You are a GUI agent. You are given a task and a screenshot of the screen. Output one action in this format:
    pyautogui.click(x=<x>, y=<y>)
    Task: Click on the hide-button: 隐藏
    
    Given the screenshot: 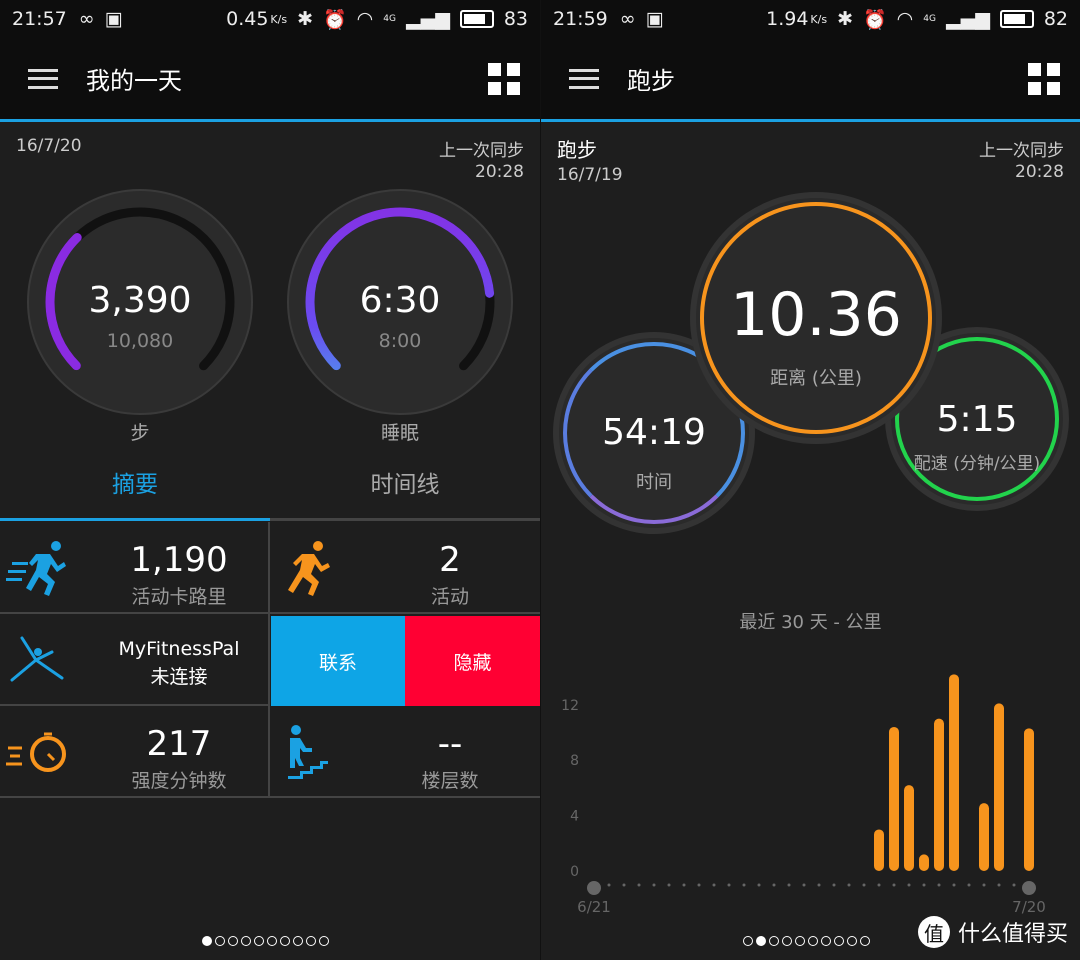 What is the action you would take?
    pyautogui.click(x=472, y=661)
    